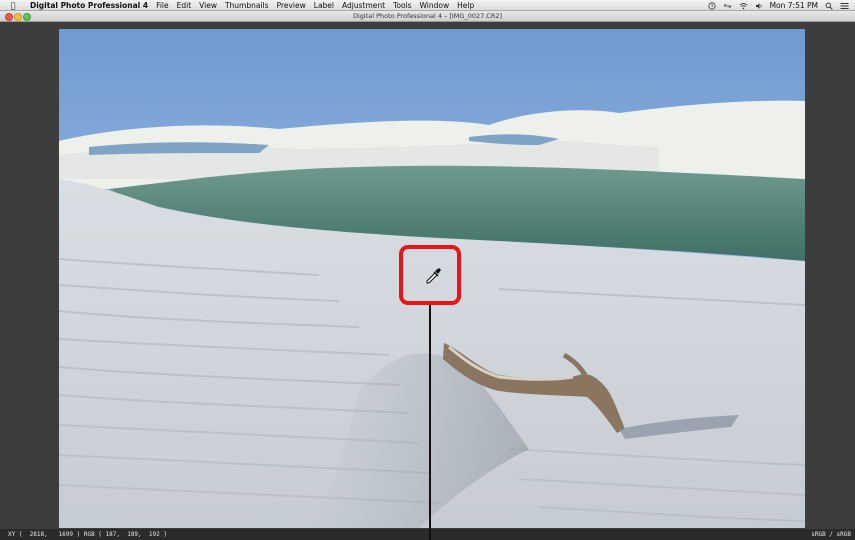  Describe the element at coordinates (208, 5) in the screenshot. I see `menu-view: View` at that location.